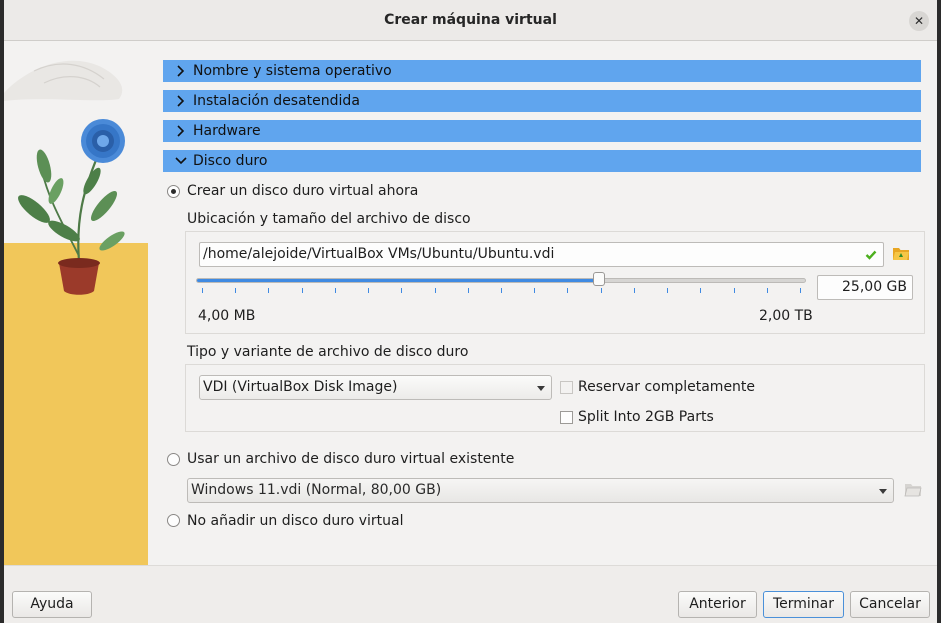 The height and width of the screenshot is (623, 941). Describe the element at coordinates (803, 604) in the screenshot. I see `finish-button: Terminar` at that location.